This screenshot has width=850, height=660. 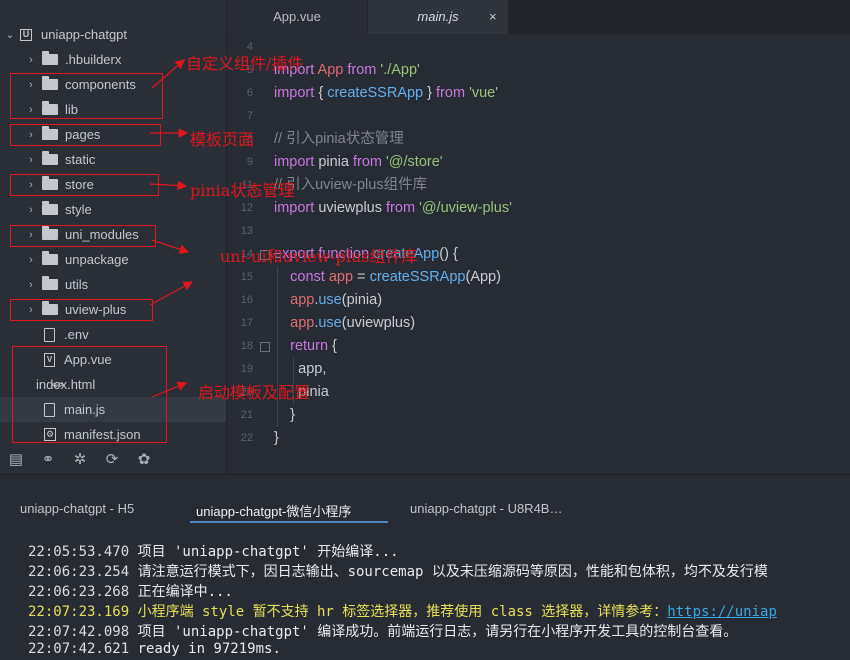 What do you see at coordinates (171, 293) in the screenshot?
I see `arrow-uview-plus` at bounding box center [171, 293].